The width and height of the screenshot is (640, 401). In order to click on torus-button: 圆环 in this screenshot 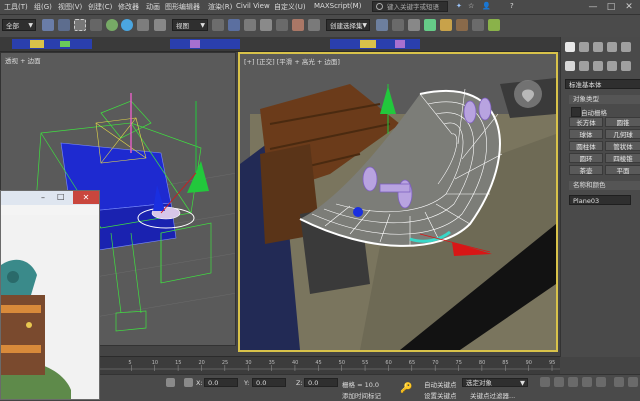, I will do `click(586, 158)`.